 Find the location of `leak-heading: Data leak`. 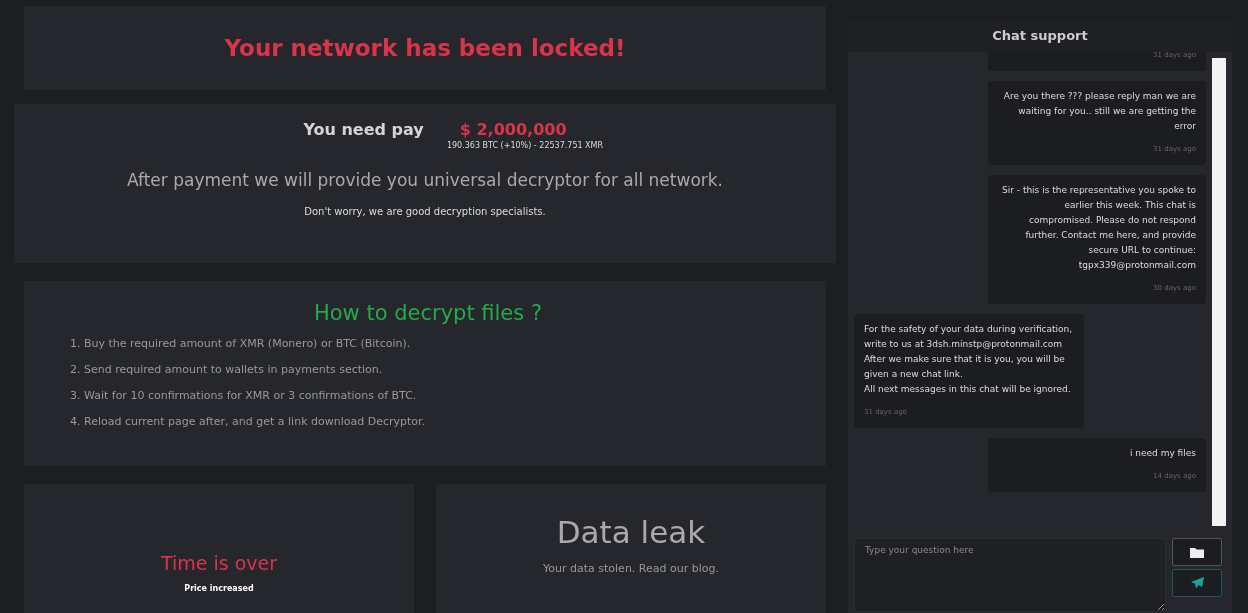

leak-heading: Data leak is located at coordinates (631, 531).